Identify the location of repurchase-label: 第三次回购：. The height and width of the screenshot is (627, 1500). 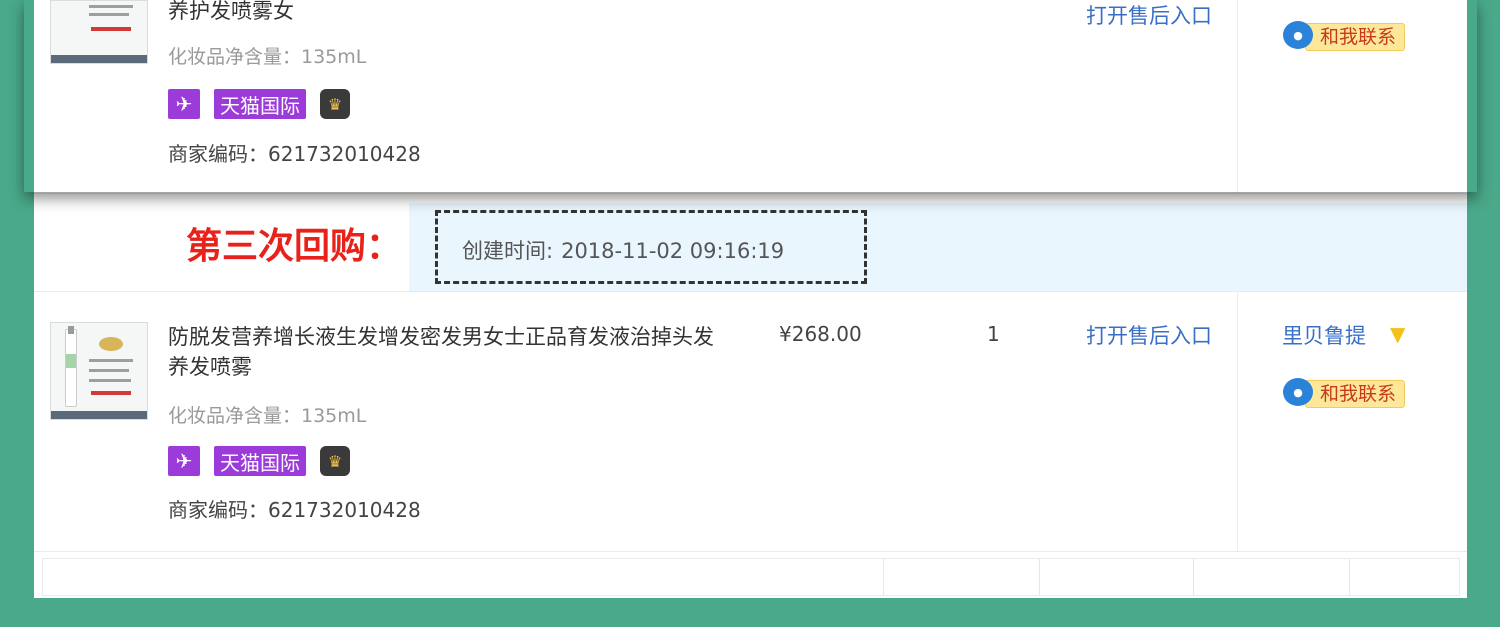
(294, 246).